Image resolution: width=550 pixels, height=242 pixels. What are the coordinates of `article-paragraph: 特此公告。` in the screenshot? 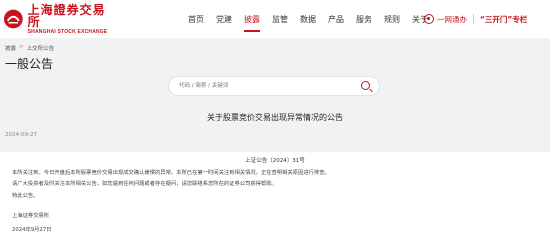 It's located at (25, 196).